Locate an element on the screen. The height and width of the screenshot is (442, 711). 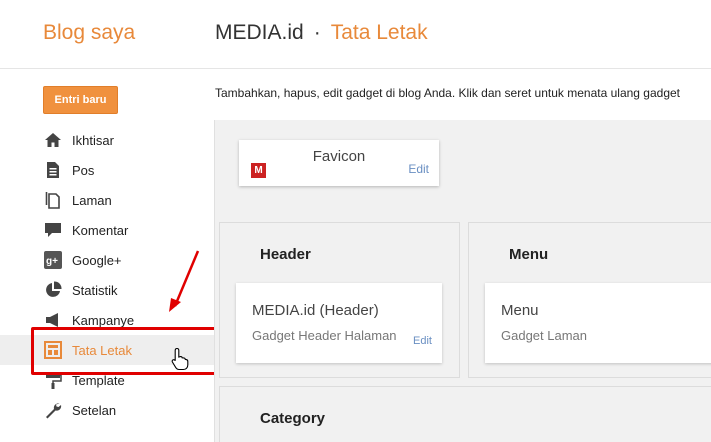
wrench-icon is located at coordinates (53, 410).